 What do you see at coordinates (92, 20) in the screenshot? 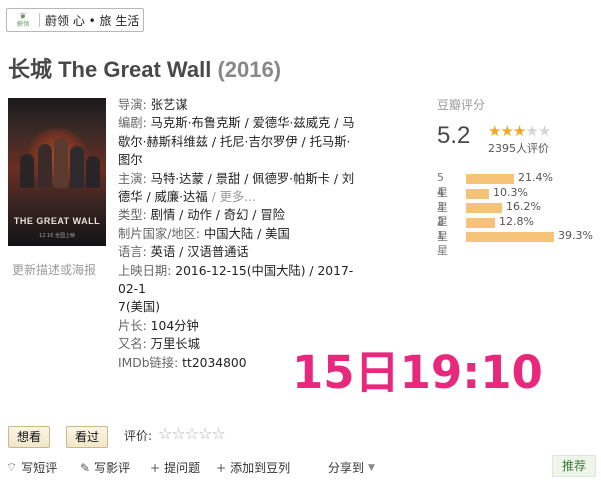
I see `brand-name: 蔚领 心 • 旅 生活` at bounding box center [92, 20].